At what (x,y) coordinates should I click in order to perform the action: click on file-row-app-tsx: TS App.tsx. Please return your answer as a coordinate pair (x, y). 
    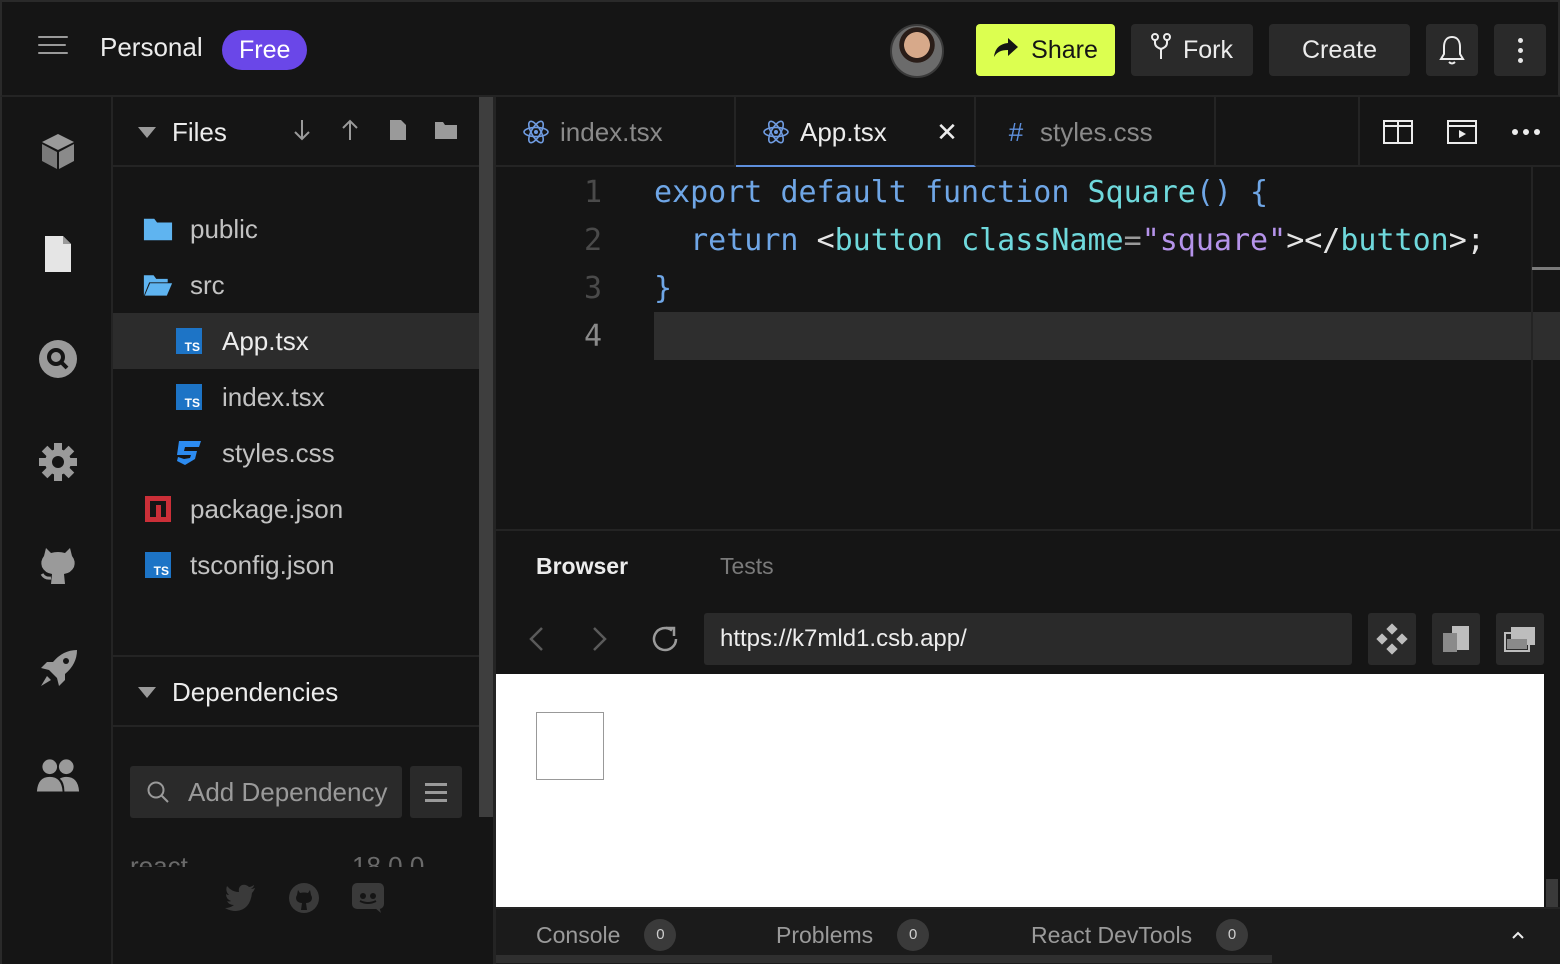
    Looking at the image, I should click on (296, 341).